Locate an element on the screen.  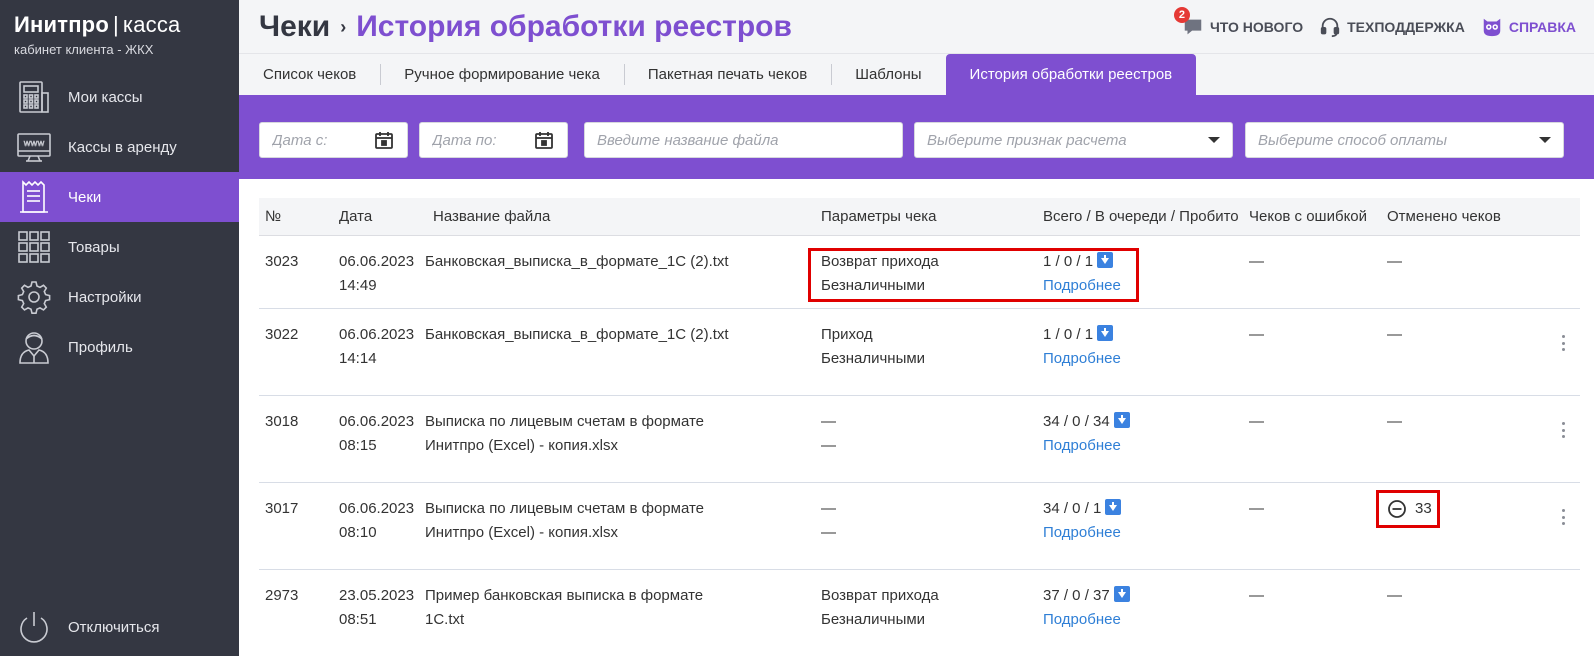
headset-icon is located at coordinates (1330, 27).